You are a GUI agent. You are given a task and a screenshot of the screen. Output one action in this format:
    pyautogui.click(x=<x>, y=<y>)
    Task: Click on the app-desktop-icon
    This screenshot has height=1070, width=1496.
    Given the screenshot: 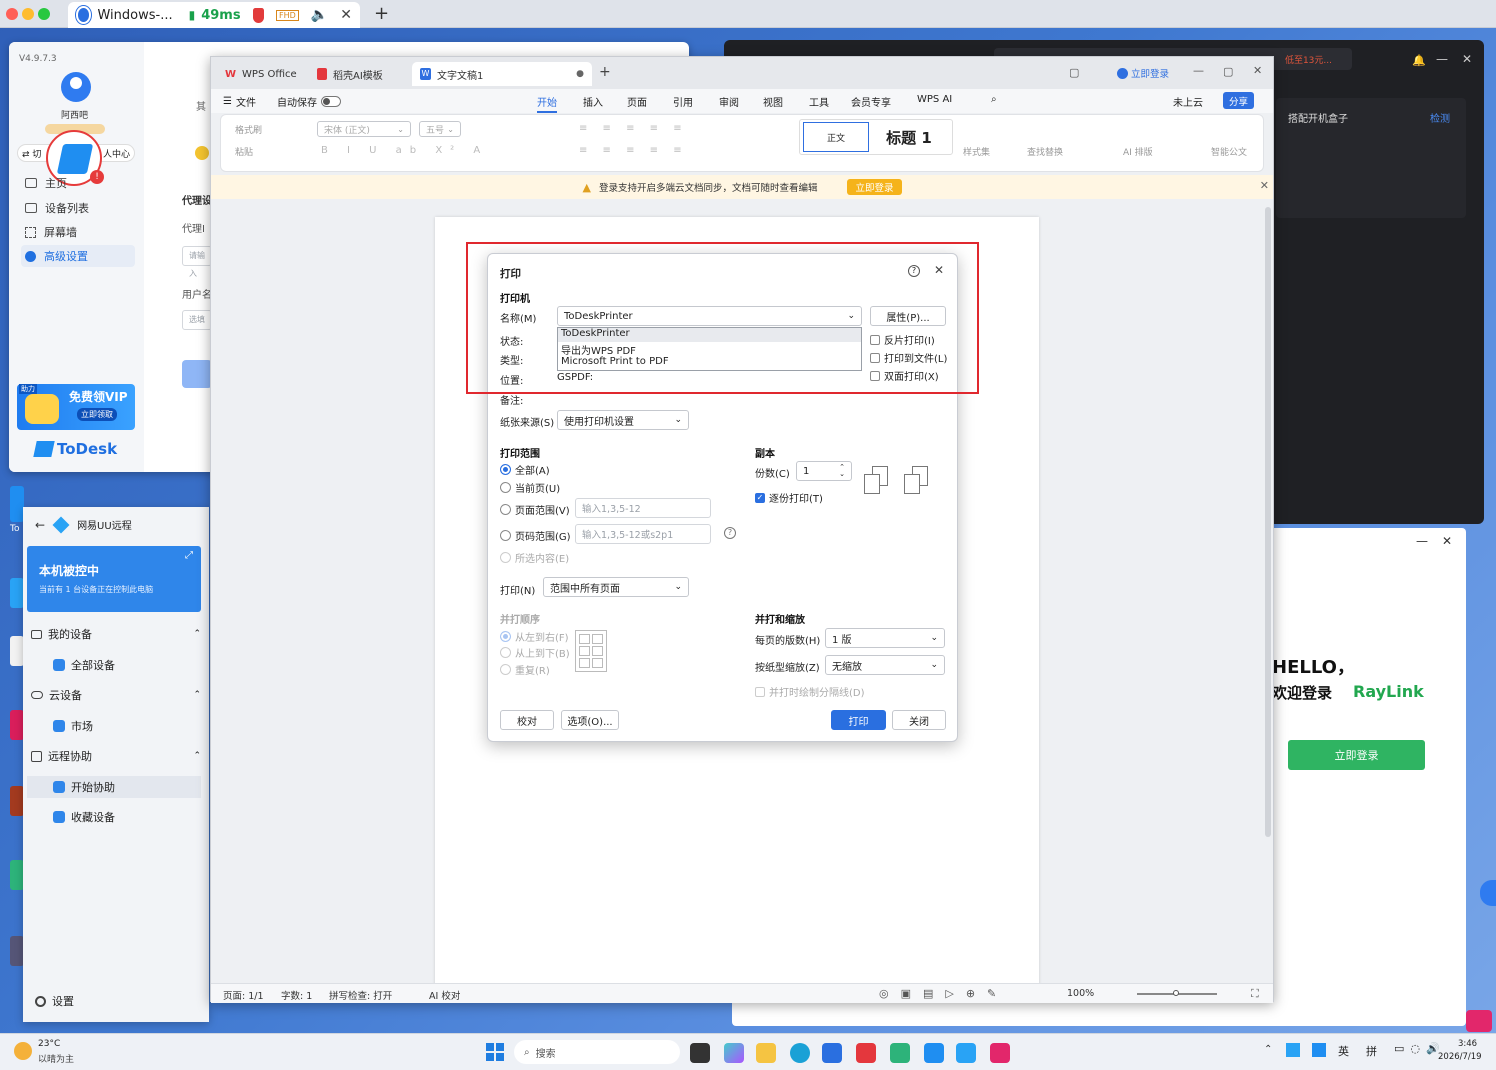 What is the action you would take?
    pyautogui.click(x=17, y=651)
    